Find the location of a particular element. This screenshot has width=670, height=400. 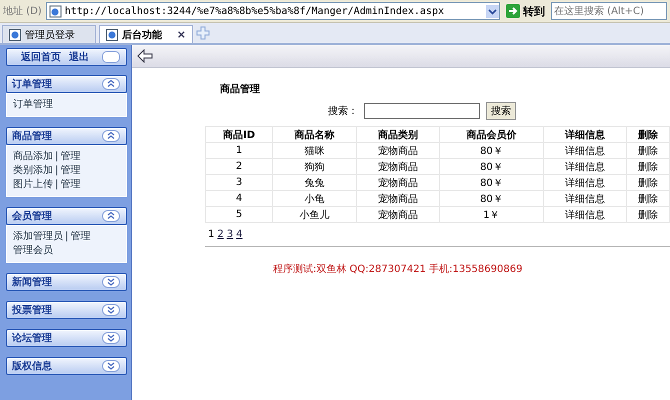

table-cell: 5 is located at coordinates (239, 214).